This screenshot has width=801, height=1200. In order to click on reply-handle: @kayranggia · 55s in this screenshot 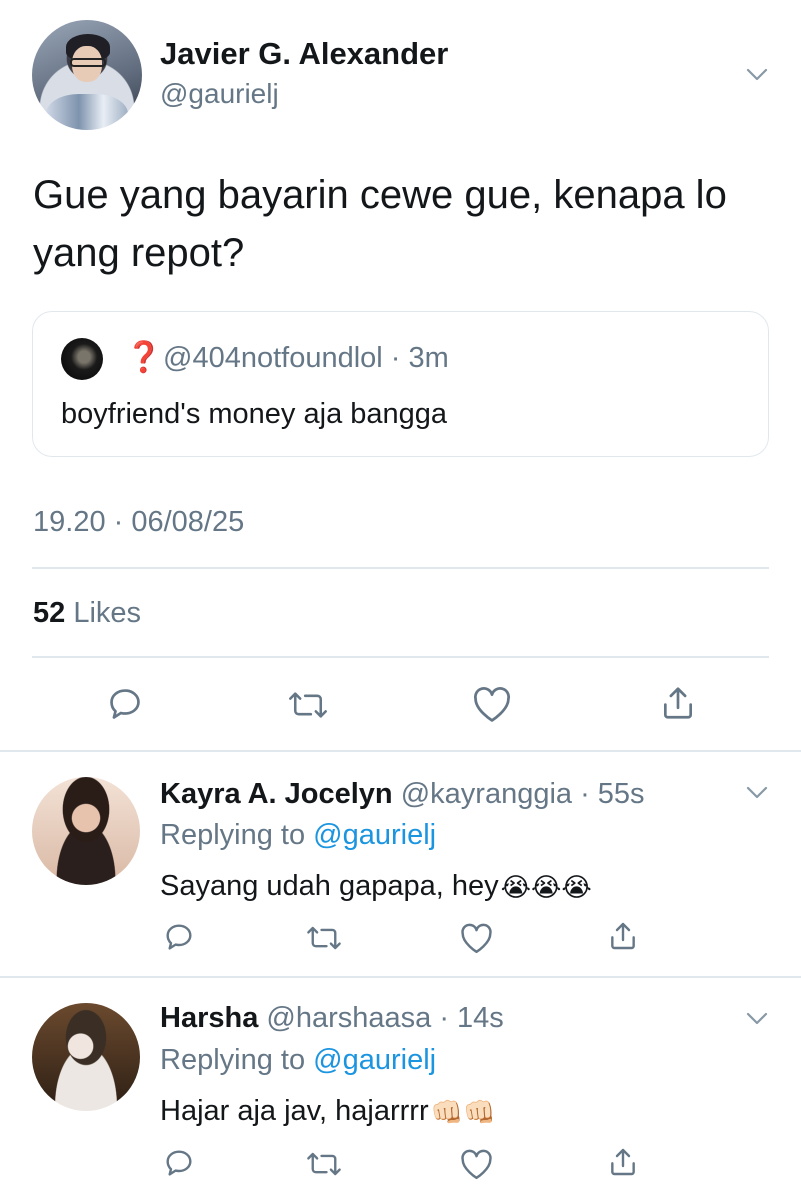, I will do `click(522, 794)`.